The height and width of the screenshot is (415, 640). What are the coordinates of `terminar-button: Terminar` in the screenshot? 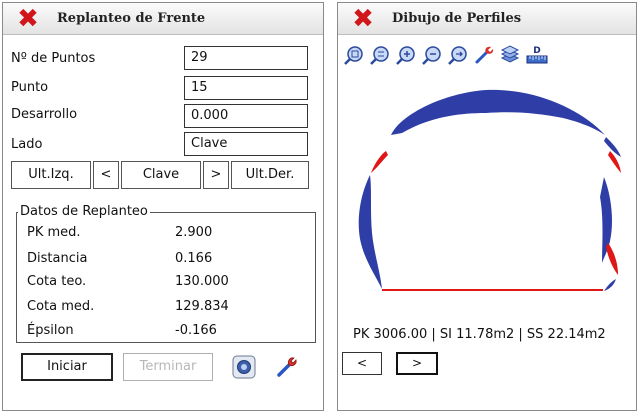 It's located at (168, 367).